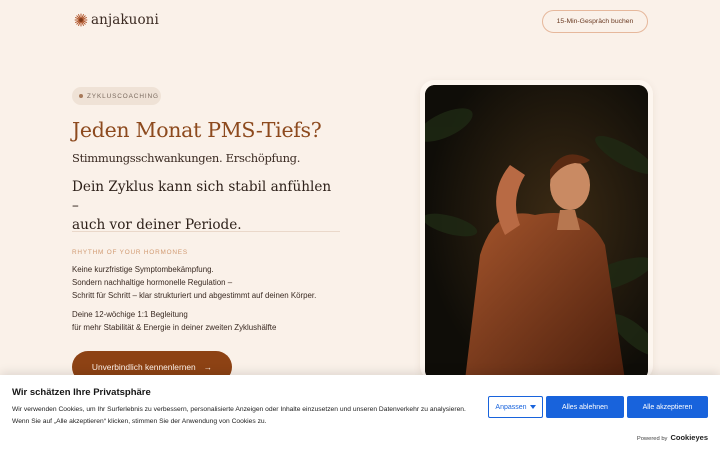 The image size is (720, 450). What do you see at coordinates (143, 269) in the screenshot?
I see `intro-line-1: Keine kurzfristige Symptombekämpfung.` at bounding box center [143, 269].